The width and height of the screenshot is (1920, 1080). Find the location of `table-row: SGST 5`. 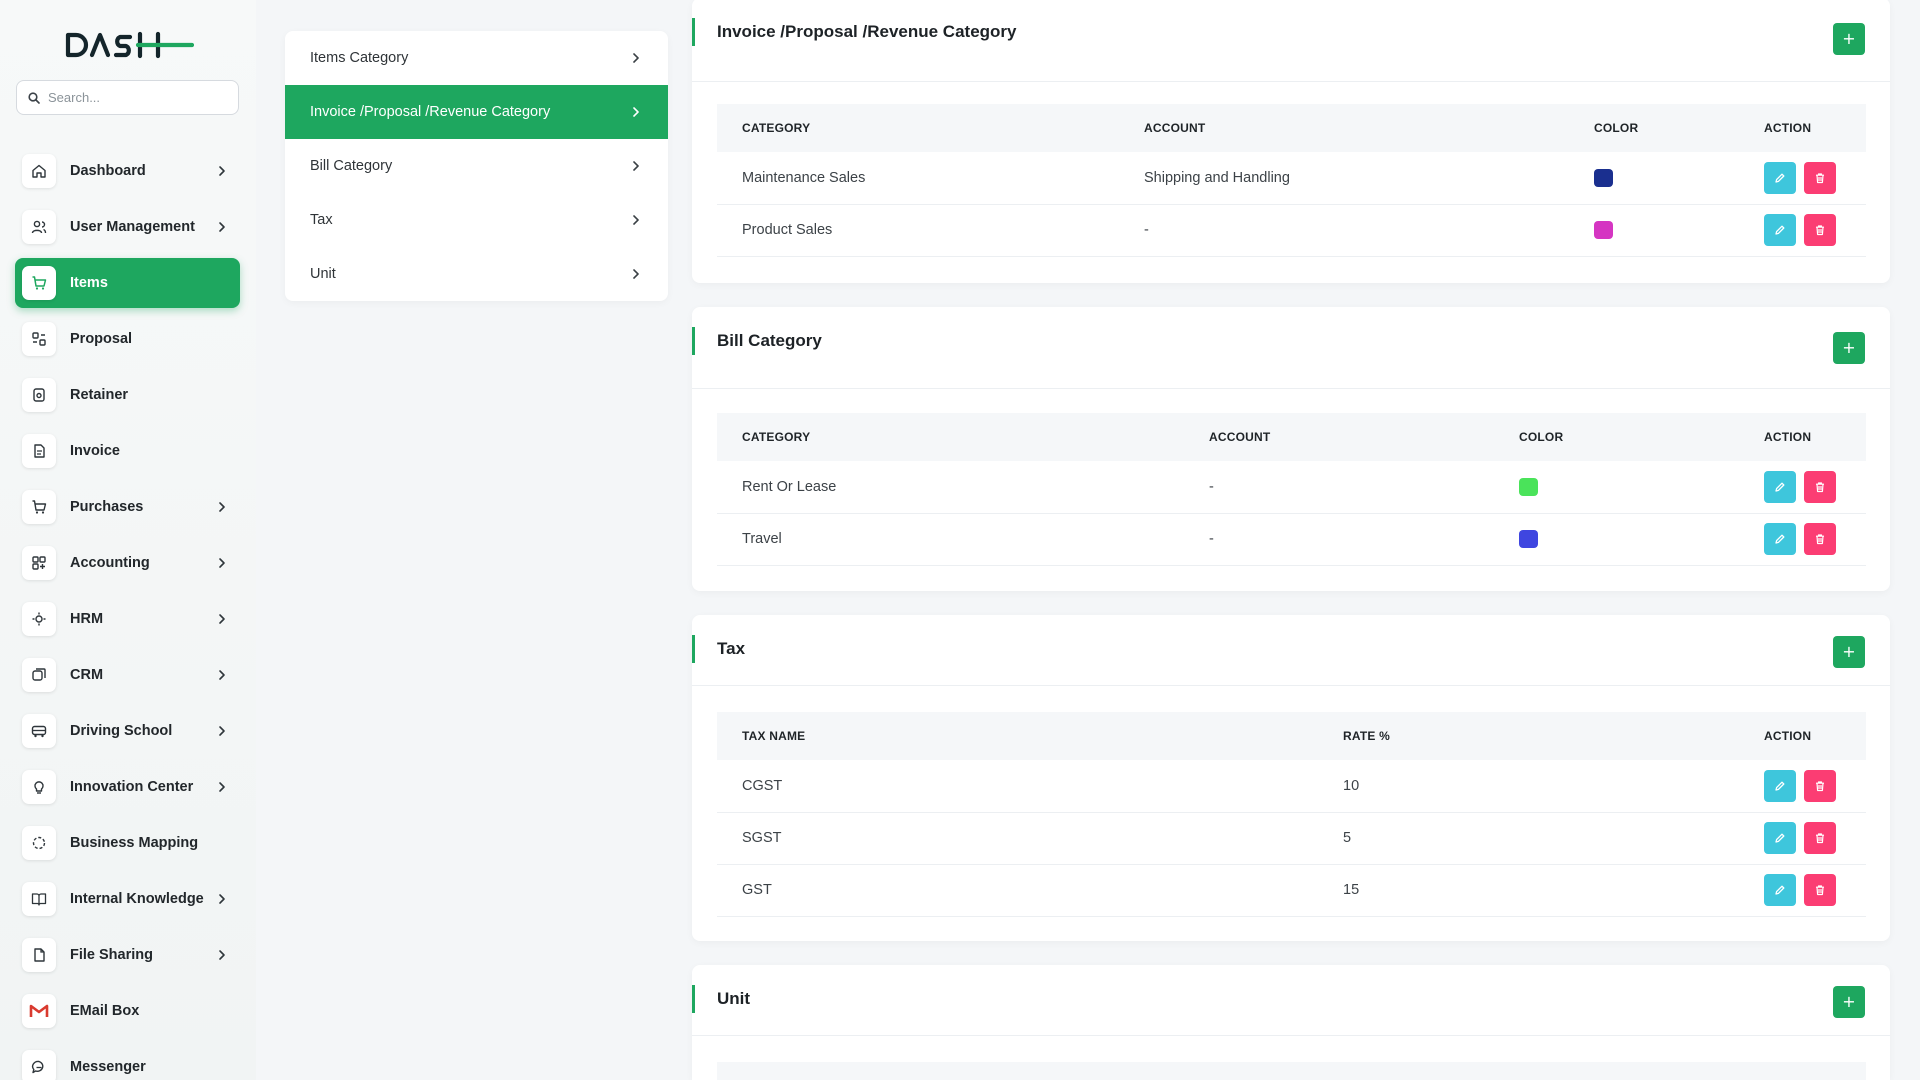

table-row: SGST 5 is located at coordinates (1291, 838).